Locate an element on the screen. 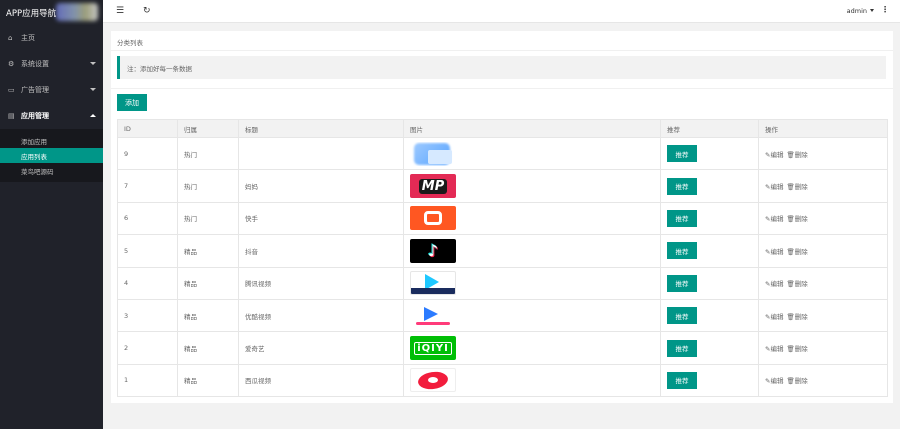 The width and height of the screenshot is (900, 429). cell-title: 爱奇艺 is located at coordinates (321, 348).